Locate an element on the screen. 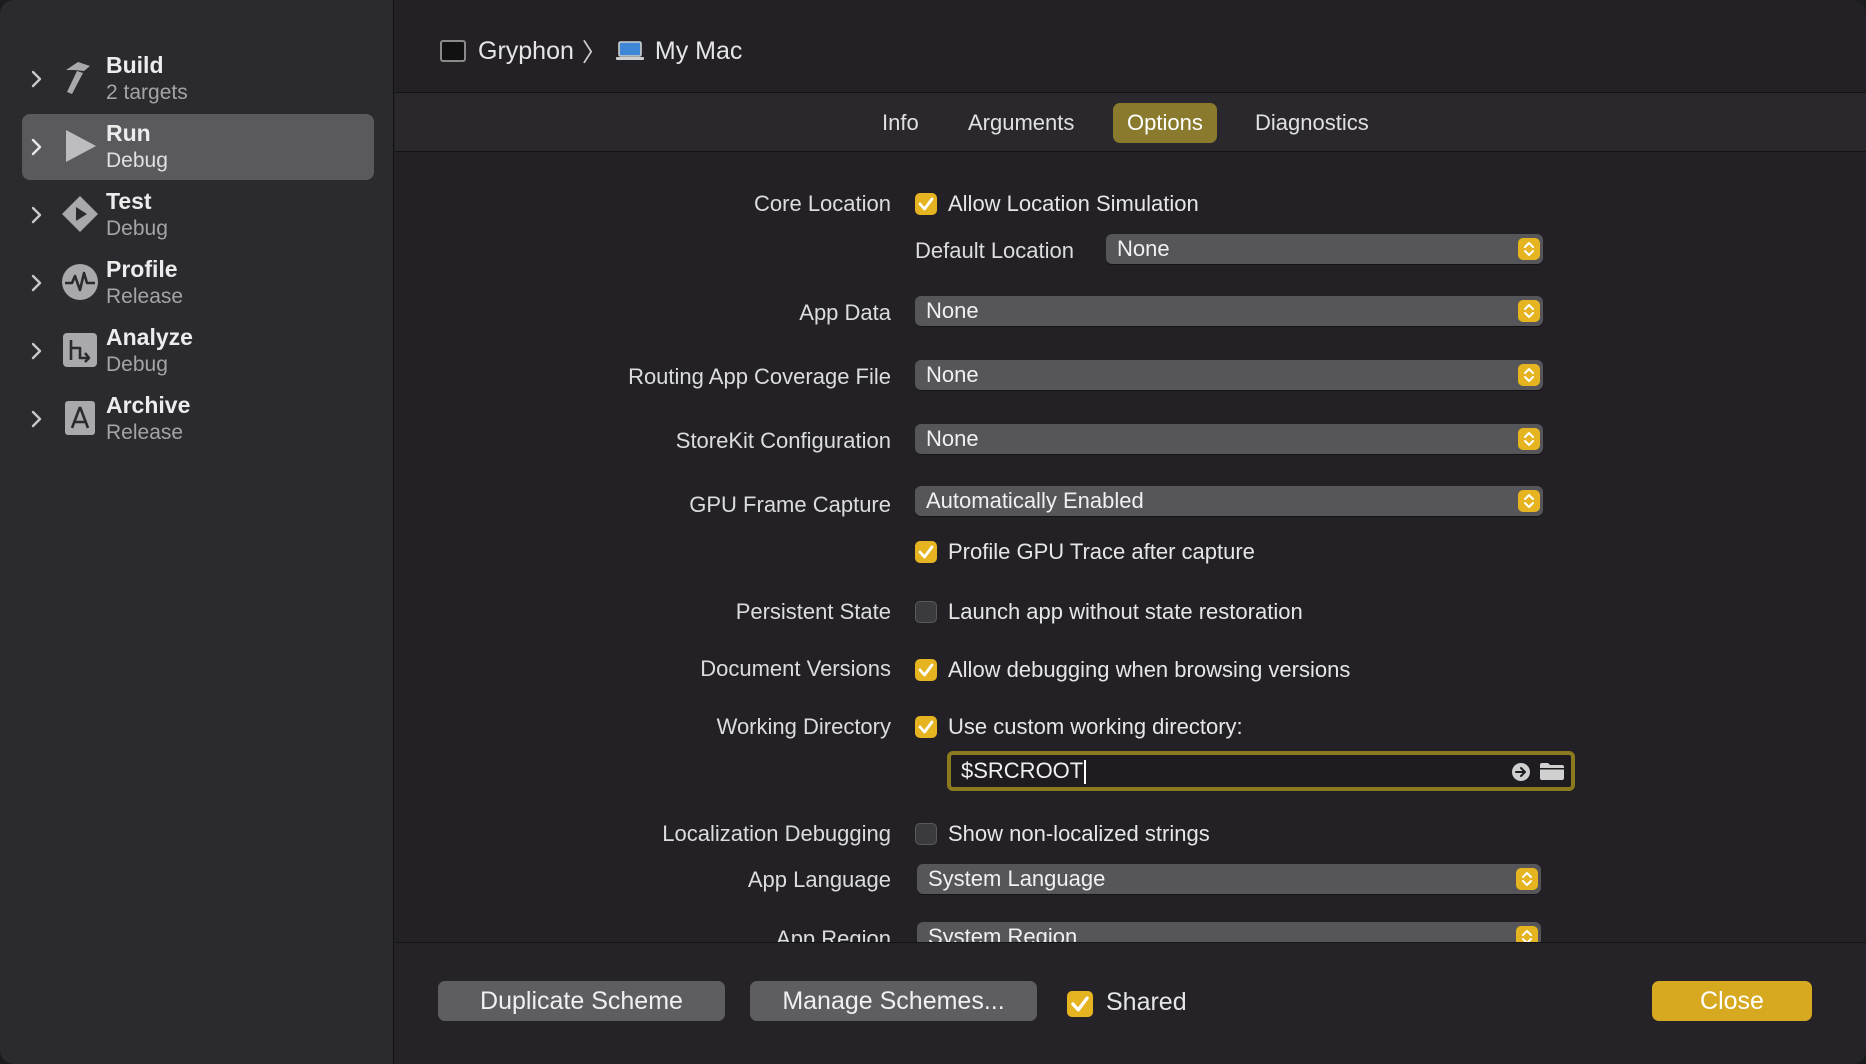 This screenshot has width=1866, height=1064. profile-gpu-trace-checkbox is located at coordinates (926, 552).